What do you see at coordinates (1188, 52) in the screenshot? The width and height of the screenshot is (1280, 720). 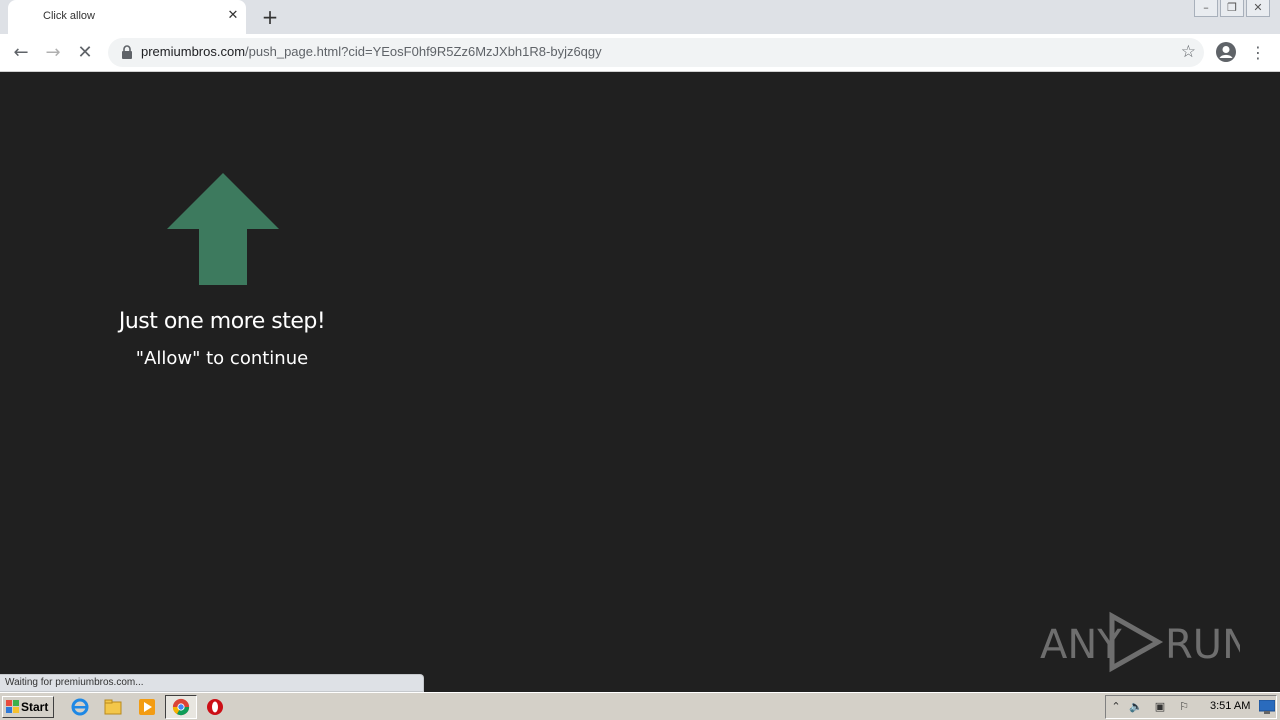 I see `bookmark-star-icon: ☆` at bounding box center [1188, 52].